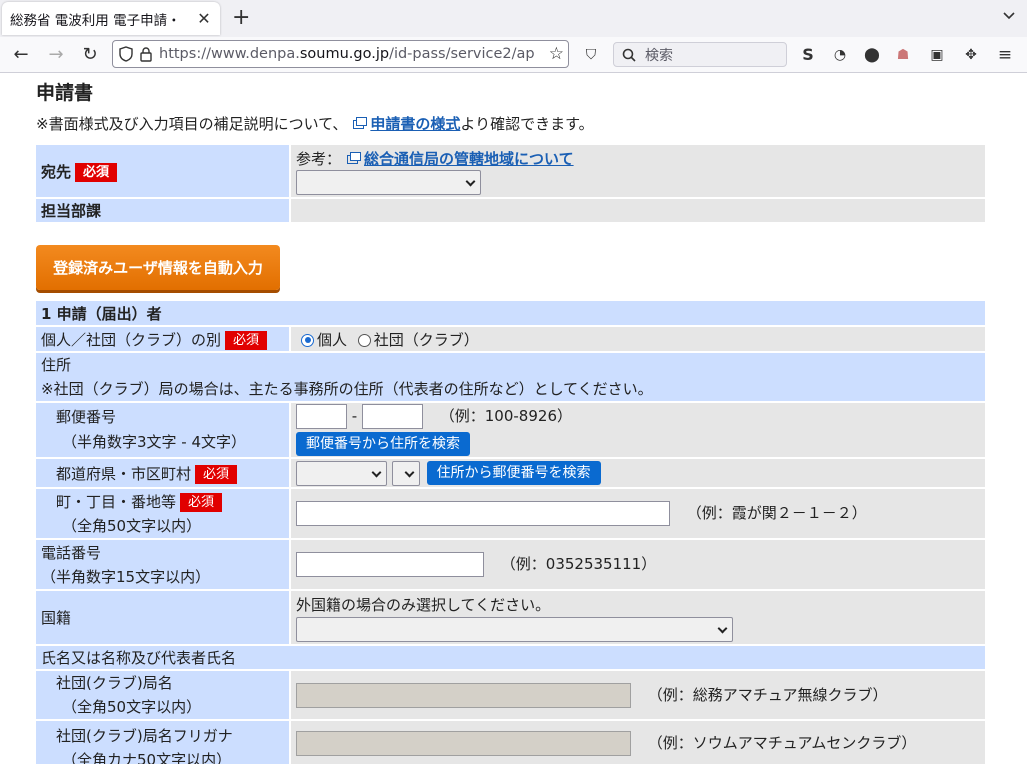 This screenshot has width=1027, height=764. I want to click on pocket-icon: ⛉, so click(591, 55).